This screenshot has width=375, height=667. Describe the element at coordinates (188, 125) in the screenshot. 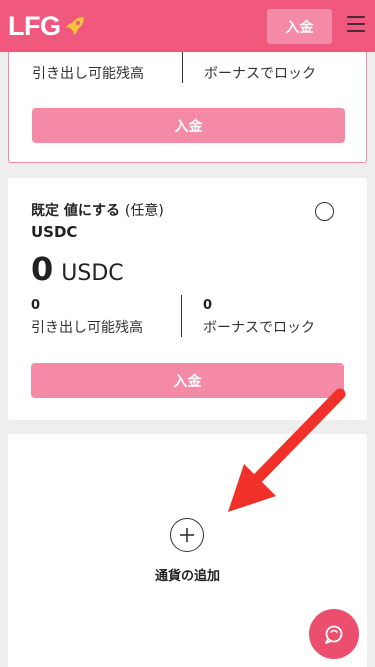

I see `deposit-button: 入金` at that location.